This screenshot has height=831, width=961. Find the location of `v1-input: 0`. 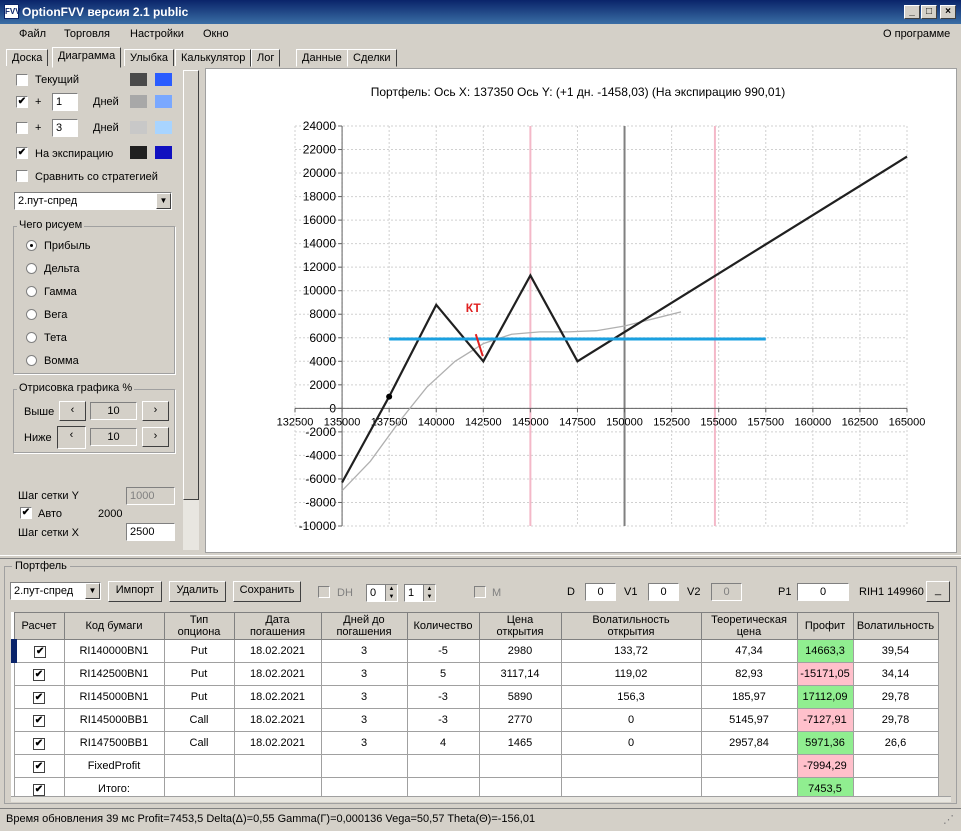

v1-input: 0 is located at coordinates (663, 592).